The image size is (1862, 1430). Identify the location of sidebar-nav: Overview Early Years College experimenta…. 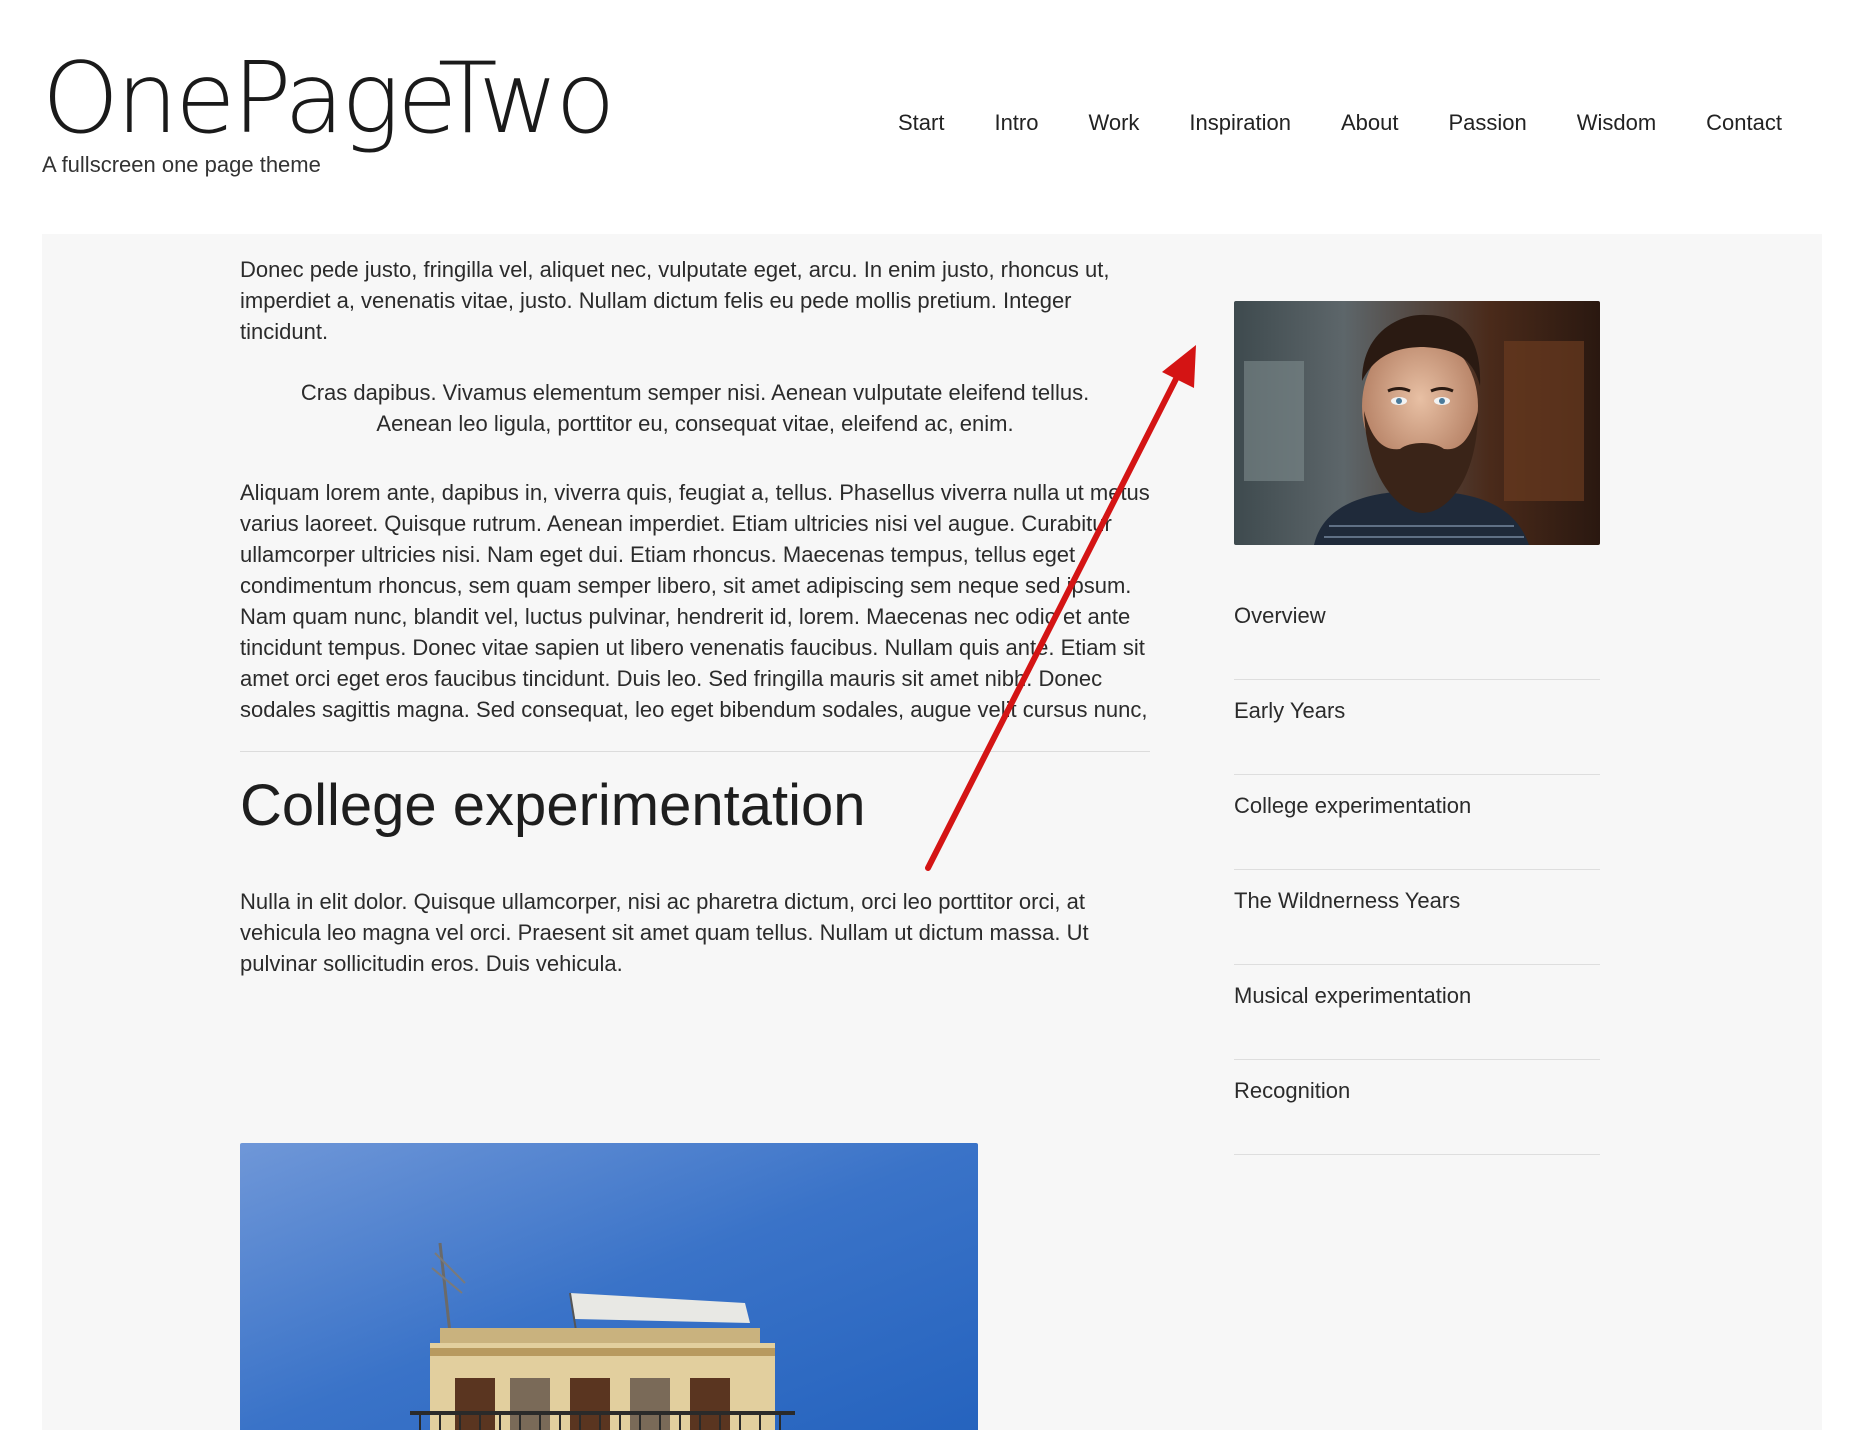
(1417, 870).